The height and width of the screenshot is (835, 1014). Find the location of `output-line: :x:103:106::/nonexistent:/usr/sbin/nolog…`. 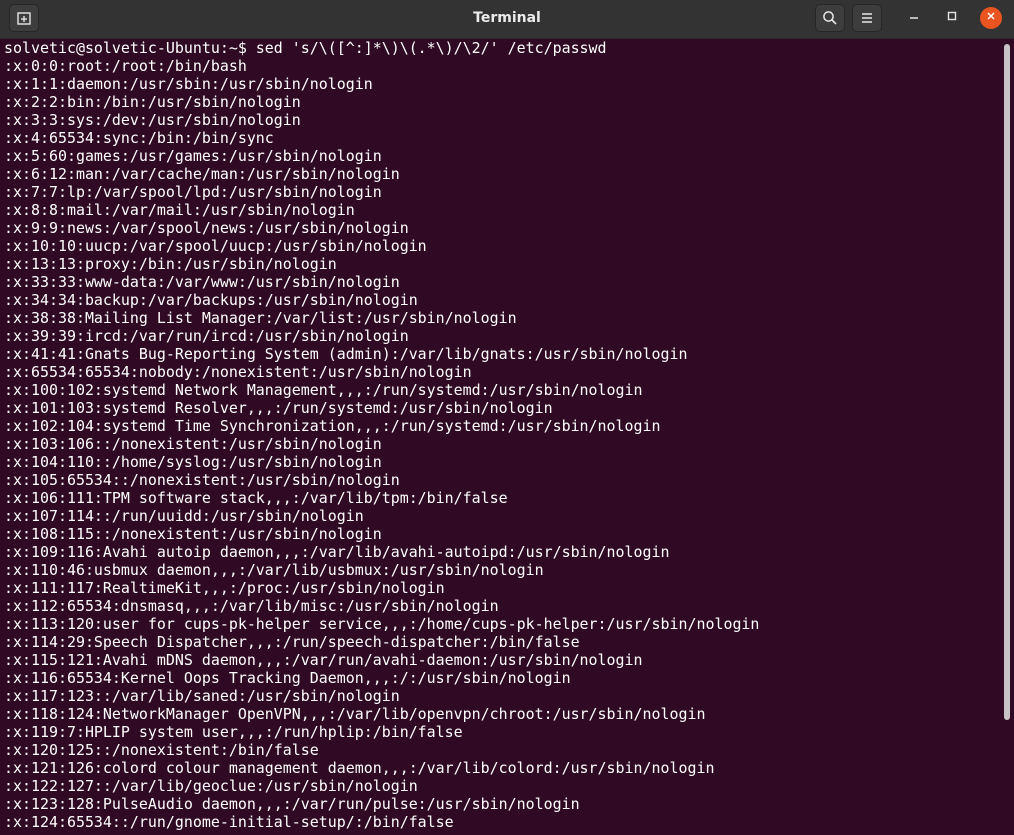

output-line: :x:103:106::/nonexistent:/usr/sbin/nolog… is located at coordinates (193, 444).